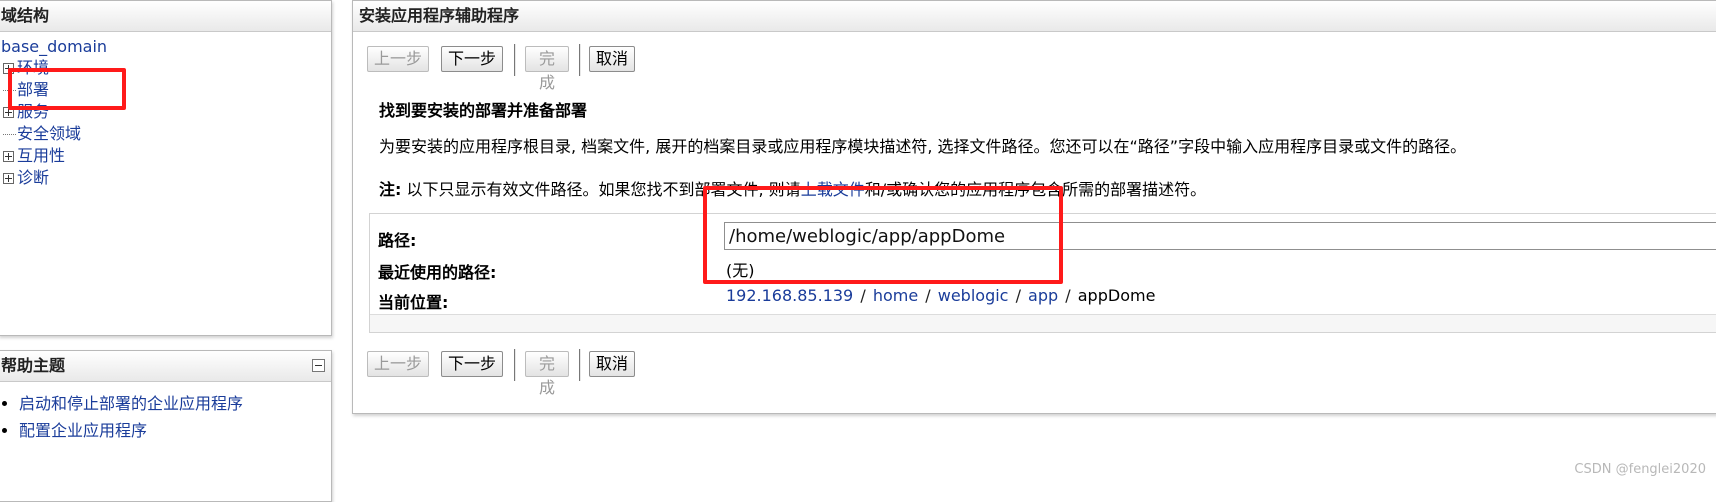 The height and width of the screenshot is (502, 1716). I want to click on tree-item-environment: 环境, so click(26, 68).